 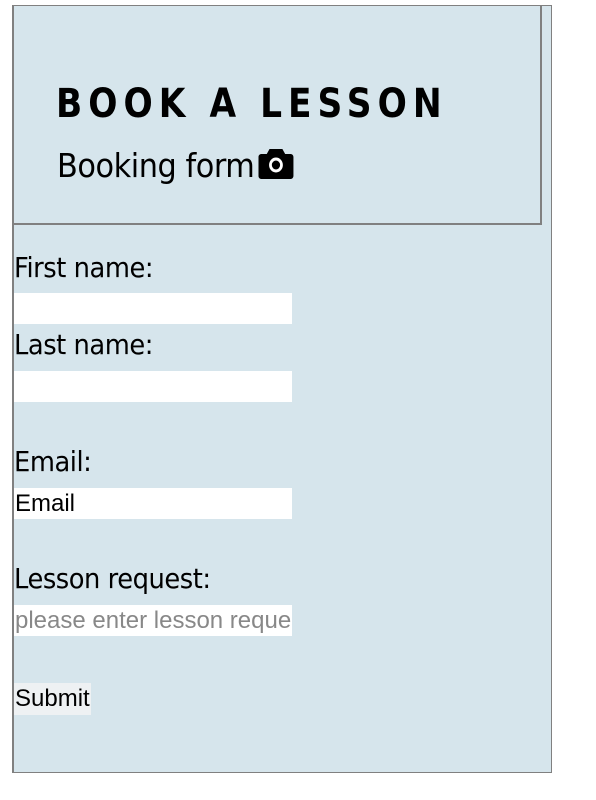 What do you see at coordinates (112, 578) in the screenshot?
I see `lesson-request-label: Lesson request:` at bounding box center [112, 578].